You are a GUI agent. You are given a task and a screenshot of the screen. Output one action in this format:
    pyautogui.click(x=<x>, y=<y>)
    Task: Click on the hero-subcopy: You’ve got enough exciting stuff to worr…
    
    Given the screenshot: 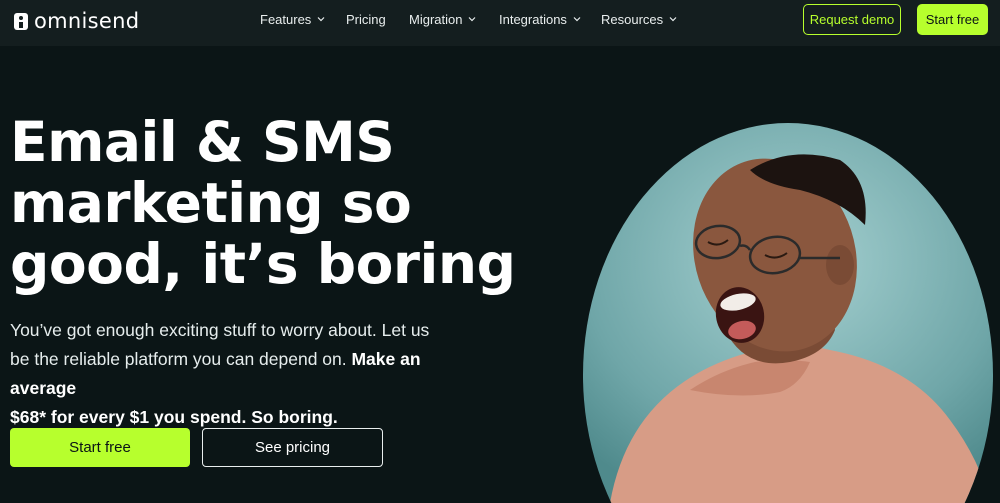 What is the action you would take?
    pyautogui.click(x=230, y=374)
    